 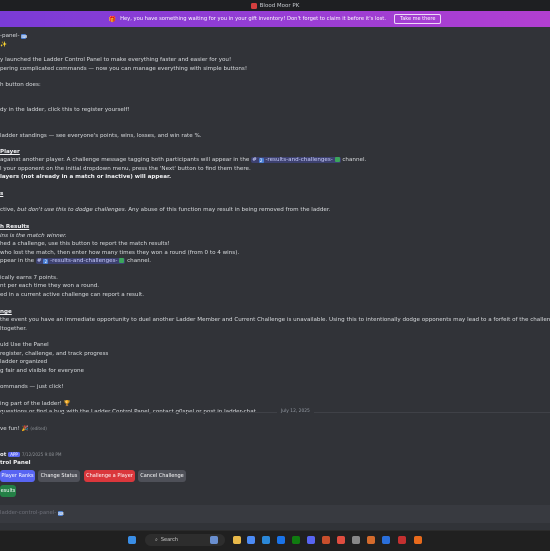 What do you see at coordinates (275, 540) in the screenshot?
I see `windows-taskbar` at bounding box center [275, 540].